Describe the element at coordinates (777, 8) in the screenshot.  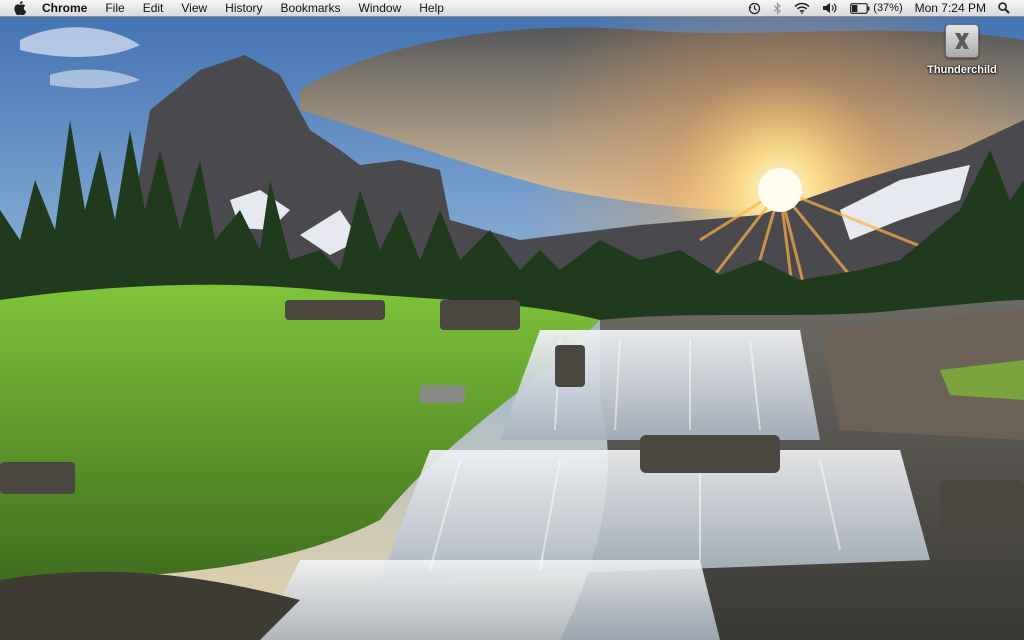
I see `bluetooth-icon` at that location.